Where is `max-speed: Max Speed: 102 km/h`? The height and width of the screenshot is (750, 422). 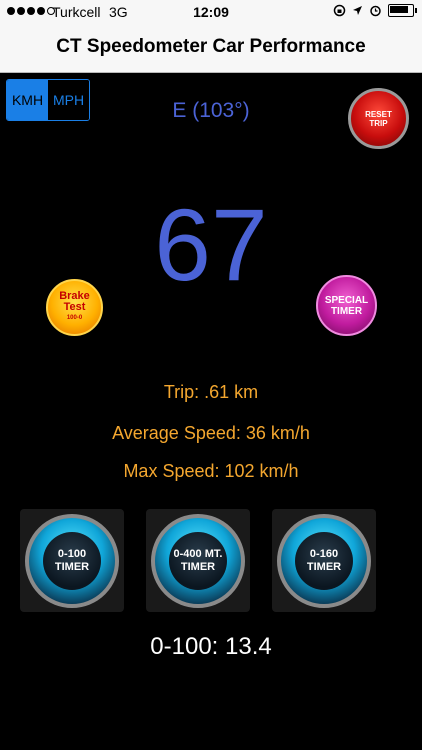 max-speed: Max Speed: 102 km/h is located at coordinates (211, 471).